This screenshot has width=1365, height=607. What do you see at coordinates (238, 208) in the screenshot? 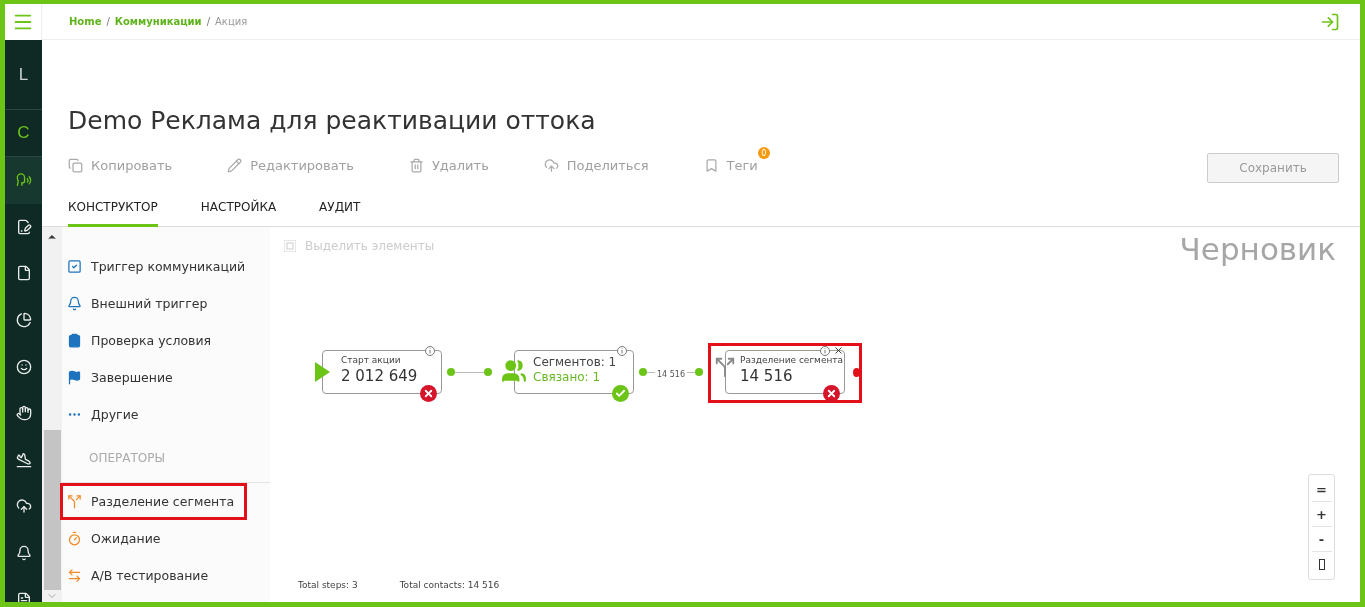
I see `tab: НАСТРОЙКА` at bounding box center [238, 208].